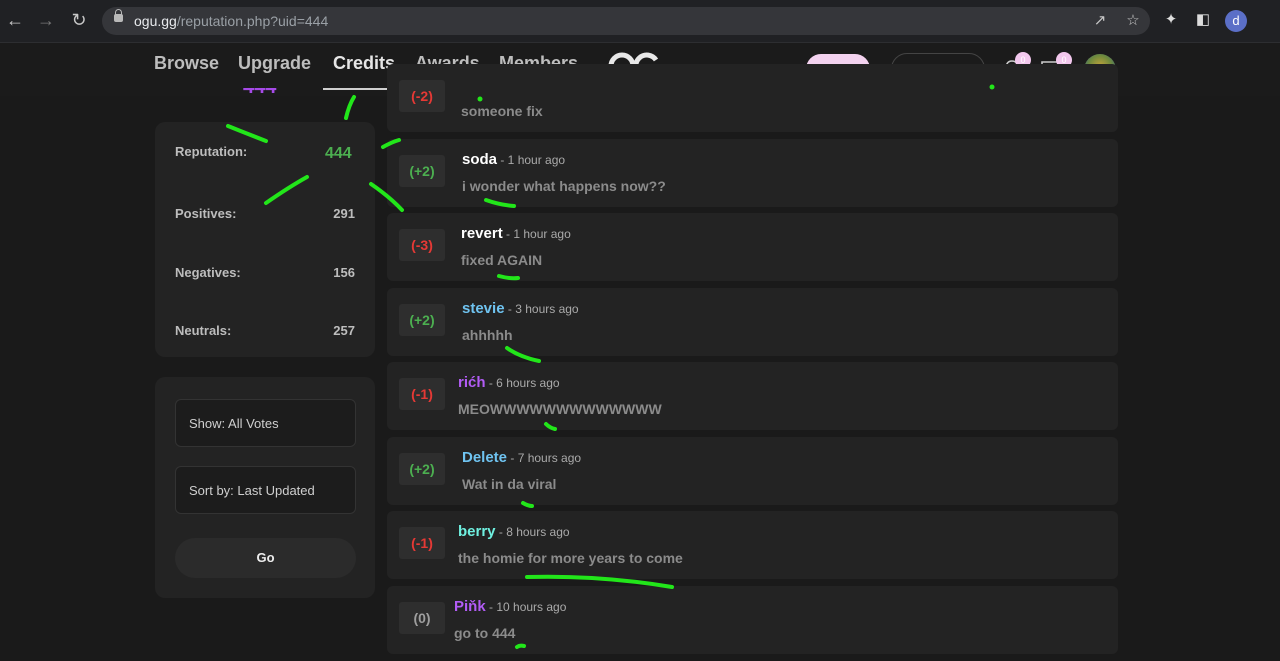  Describe the element at coordinates (1133, 21) in the screenshot. I see `bookmark-star-icon: ☆` at that location.